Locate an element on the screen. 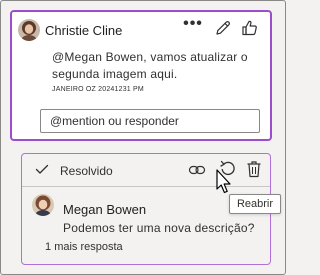 Image resolution: width=320 pixels, height=275 pixels. more-replies-link: 1 mais resposta is located at coordinates (84, 247).